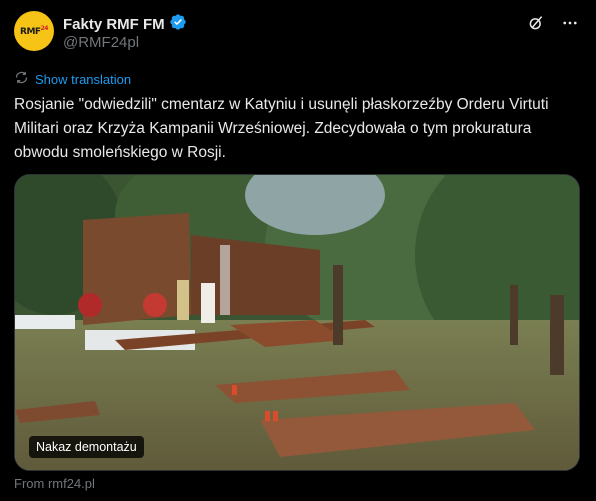 Image resolution: width=596 pixels, height=501 pixels. What do you see at coordinates (101, 42) in the screenshot?
I see `account-handle: @RMF24pl` at bounding box center [101, 42].